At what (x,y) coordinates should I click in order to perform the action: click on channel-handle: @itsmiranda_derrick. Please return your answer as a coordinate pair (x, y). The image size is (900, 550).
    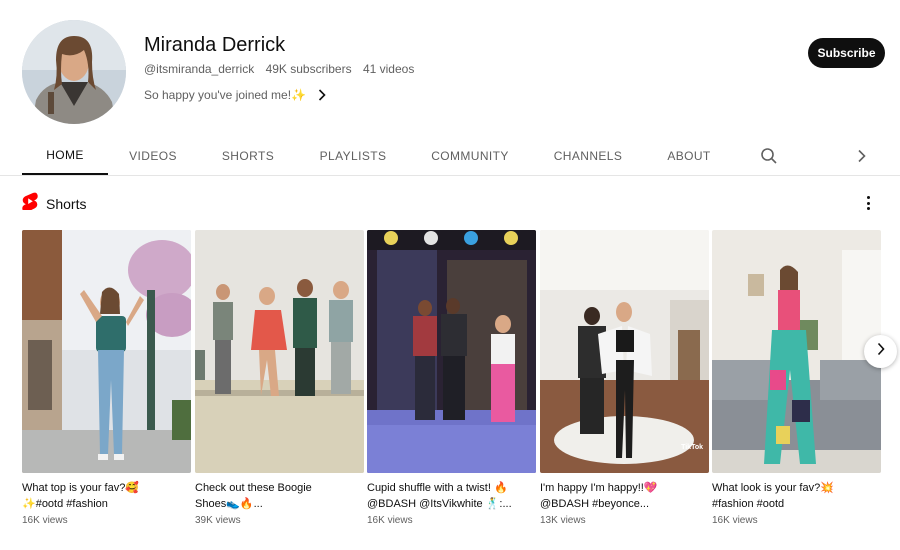
    Looking at the image, I should click on (199, 69).